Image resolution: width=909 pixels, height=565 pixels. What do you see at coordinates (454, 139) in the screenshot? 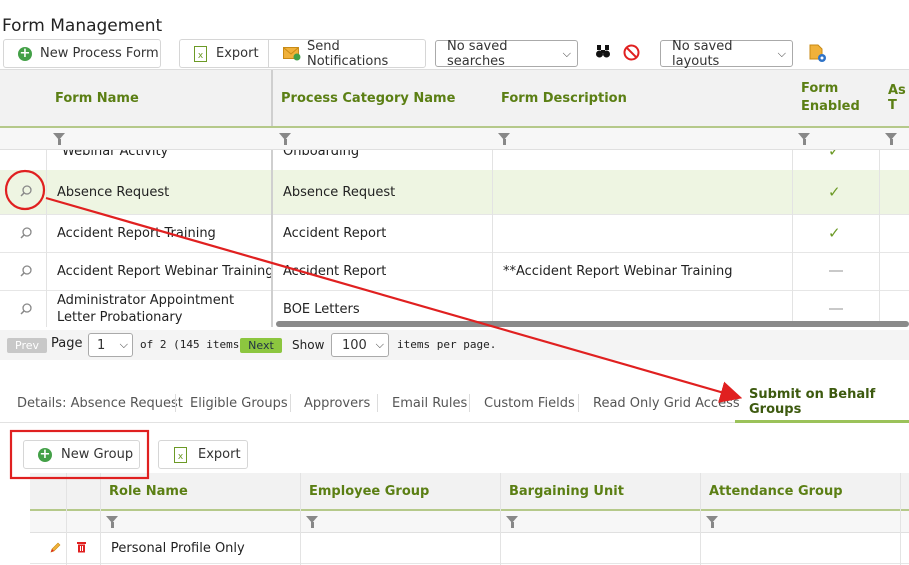
I see `filter-row` at bounding box center [454, 139].